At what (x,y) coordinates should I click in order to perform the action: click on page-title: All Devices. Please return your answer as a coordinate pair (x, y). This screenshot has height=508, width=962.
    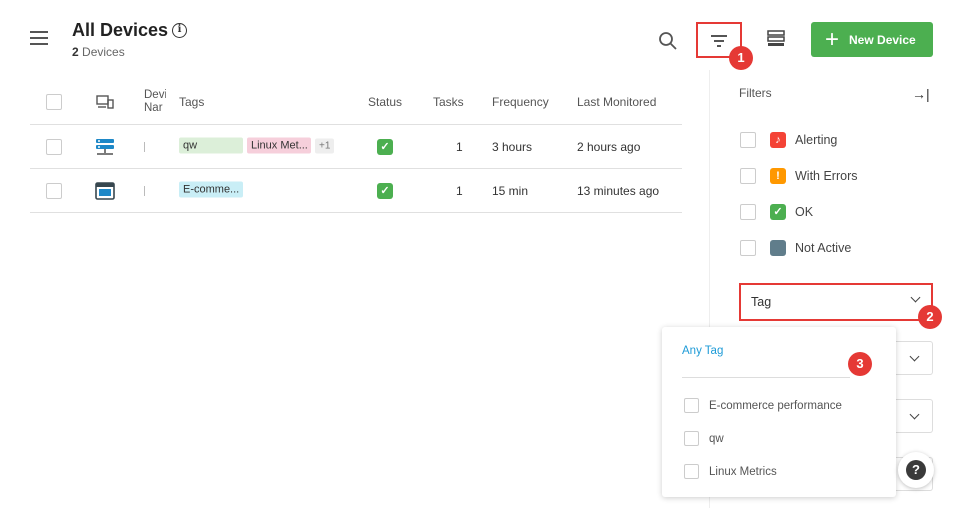
    Looking at the image, I should click on (120, 30).